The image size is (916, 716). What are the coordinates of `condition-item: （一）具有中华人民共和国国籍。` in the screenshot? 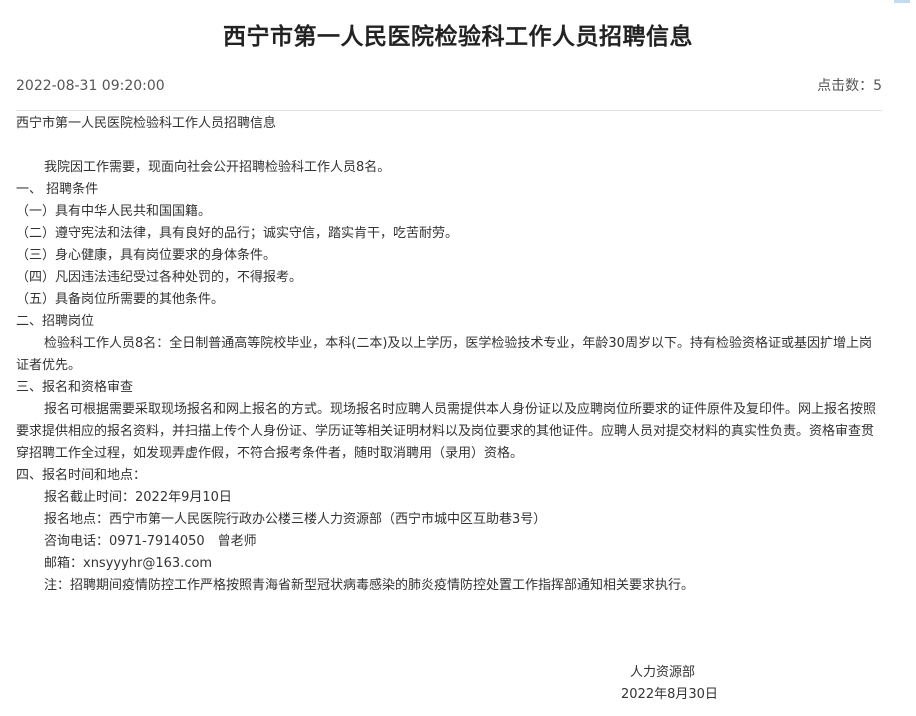 It's located at (114, 211).